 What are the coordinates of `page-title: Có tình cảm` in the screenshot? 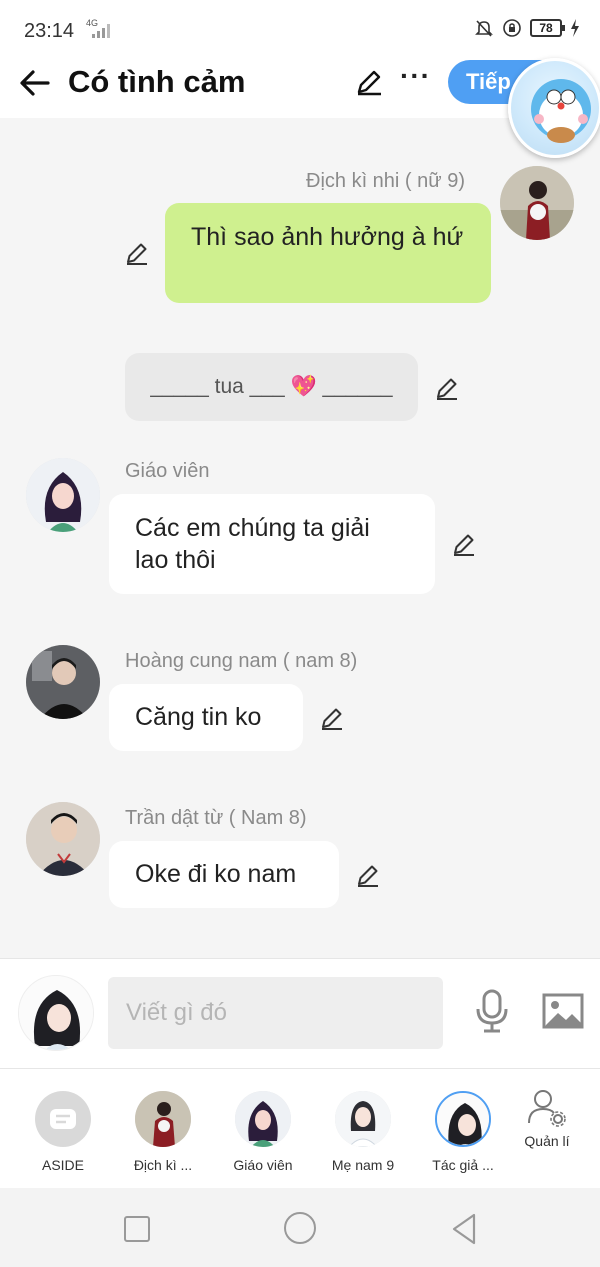 It's located at (157, 81).